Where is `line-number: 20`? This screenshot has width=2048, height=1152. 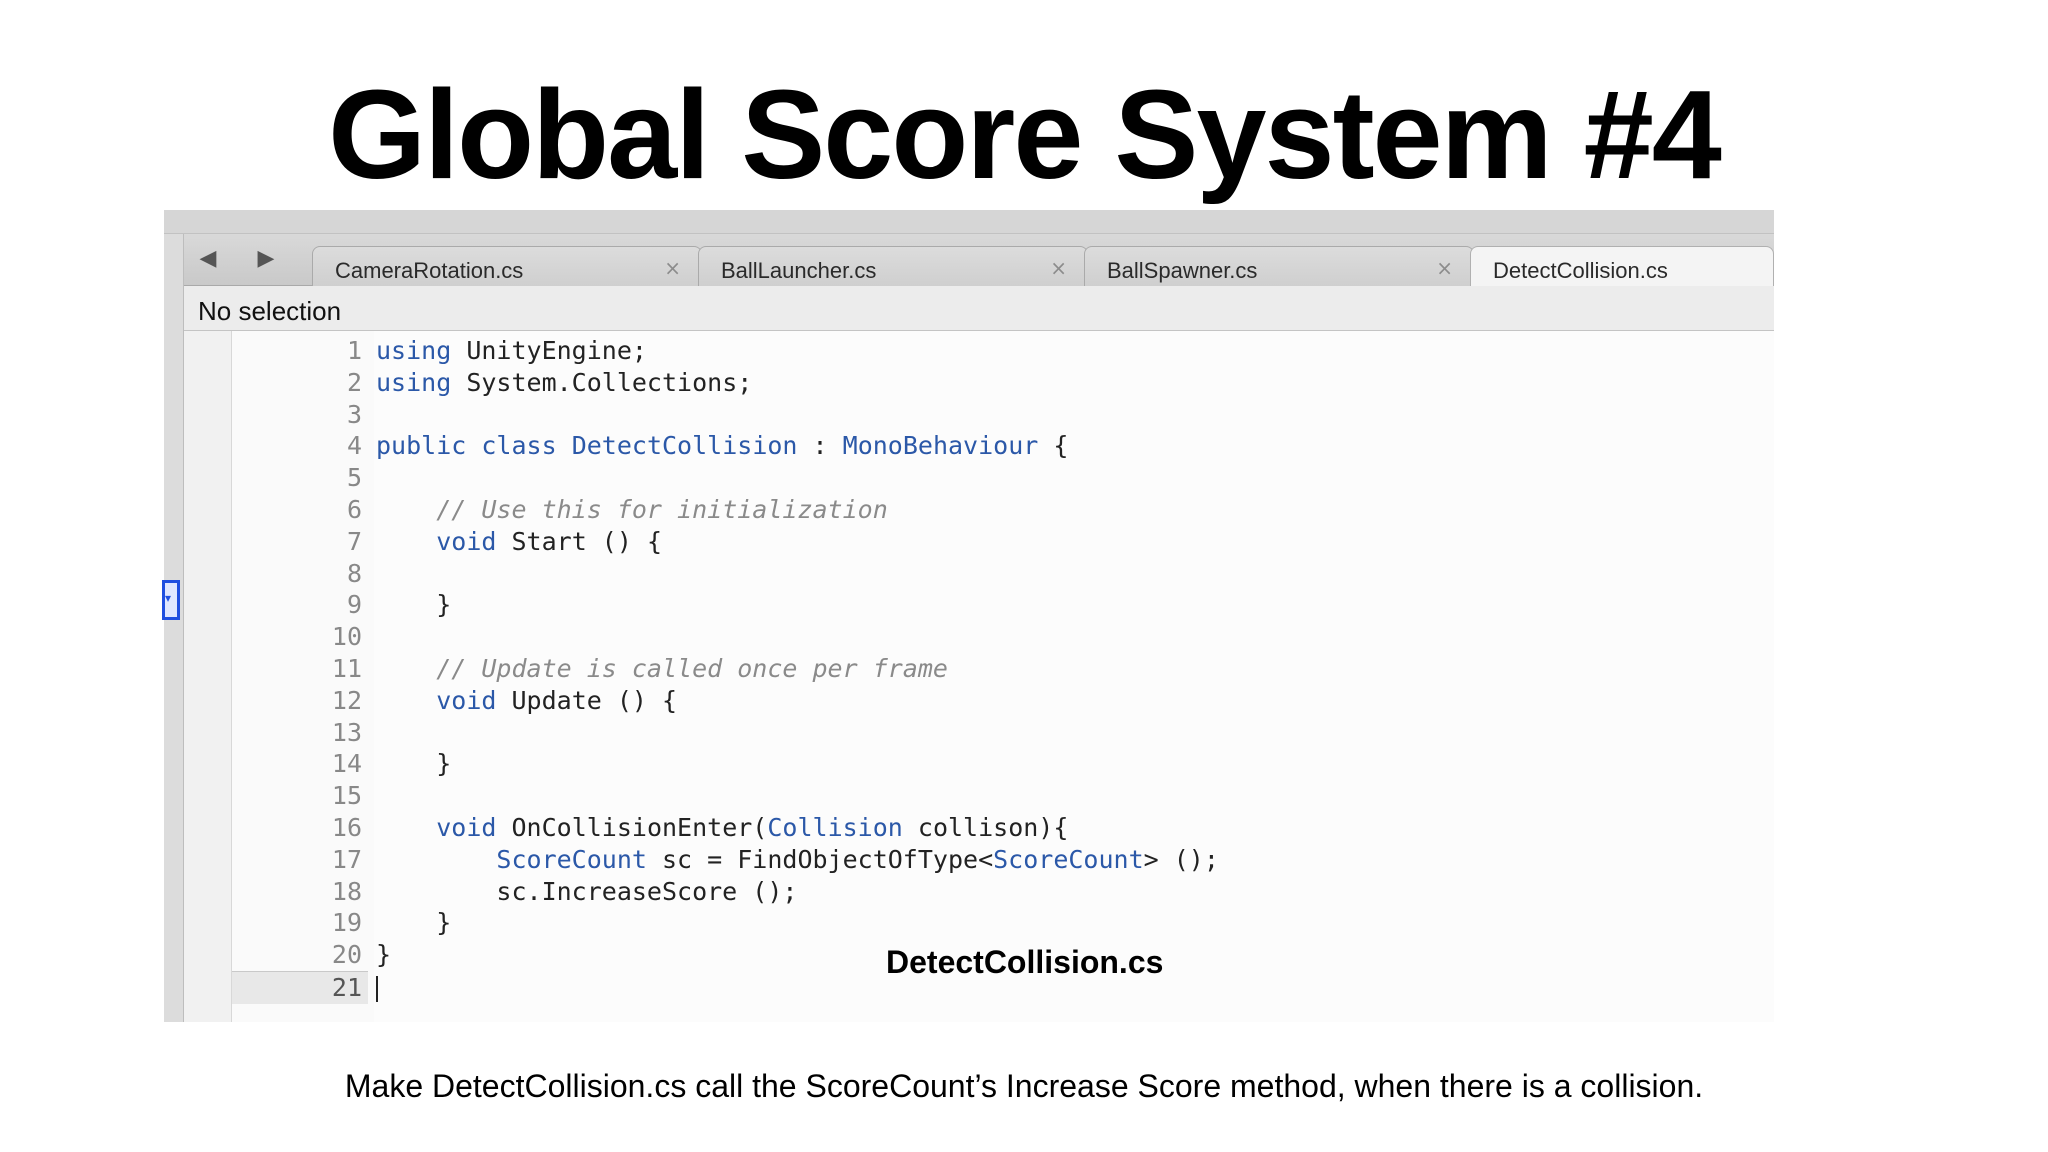
line-number: 20 is located at coordinates (346, 955).